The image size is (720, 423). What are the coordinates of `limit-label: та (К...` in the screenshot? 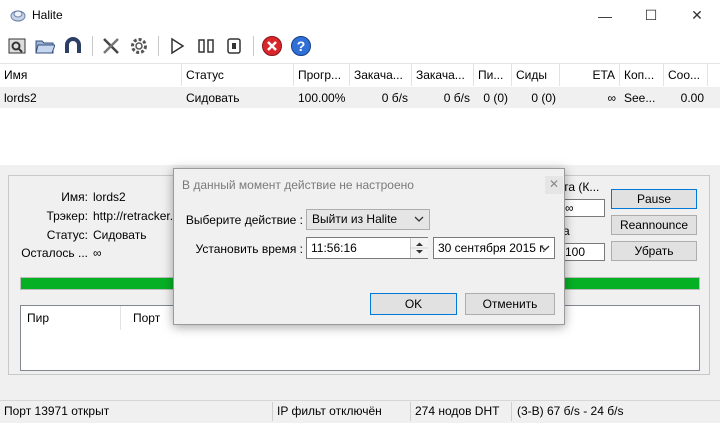 It's located at (581, 187).